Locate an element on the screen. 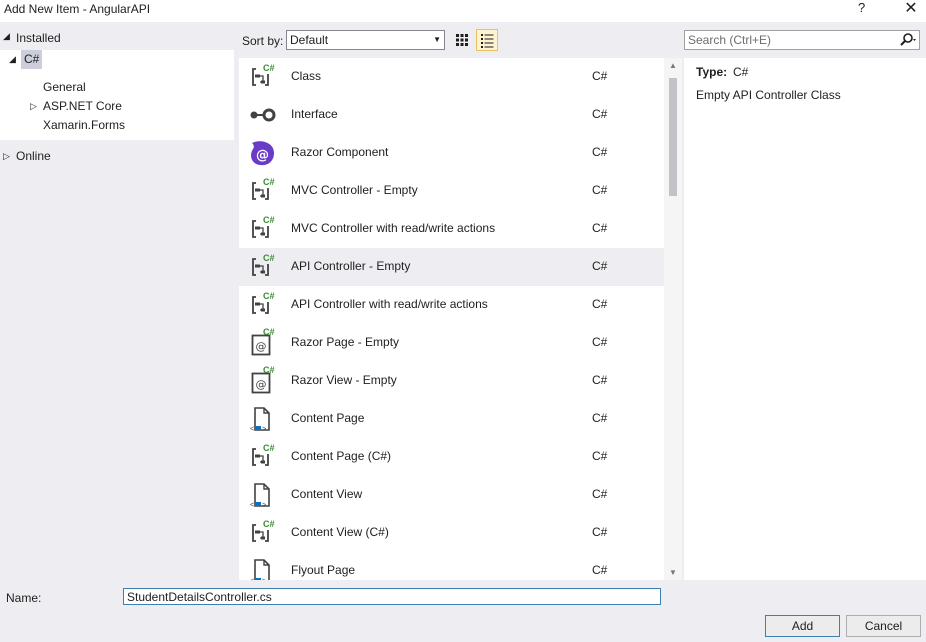 This screenshot has height=642, width=926. tree-item-label: Xamarin.Forms is located at coordinates (84, 125).